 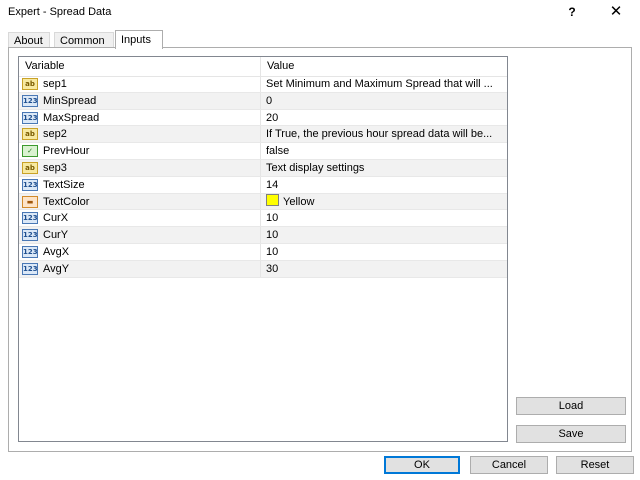 I want to click on variable-name: PrevHour, so click(x=66, y=151).